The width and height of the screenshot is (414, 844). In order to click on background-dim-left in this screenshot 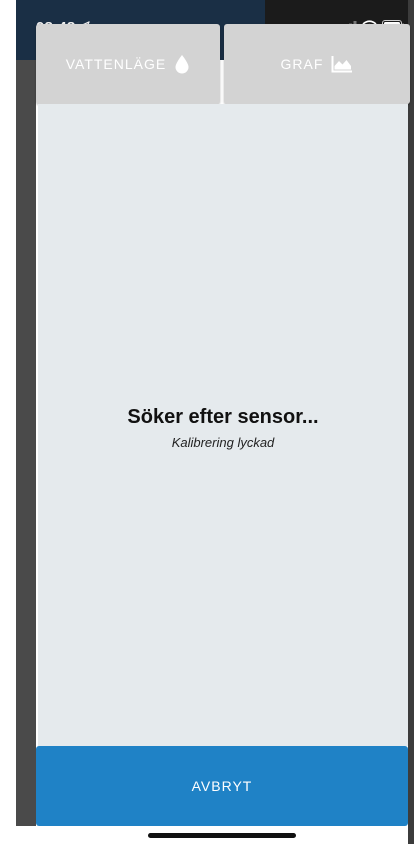, I will do `click(26, 415)`.